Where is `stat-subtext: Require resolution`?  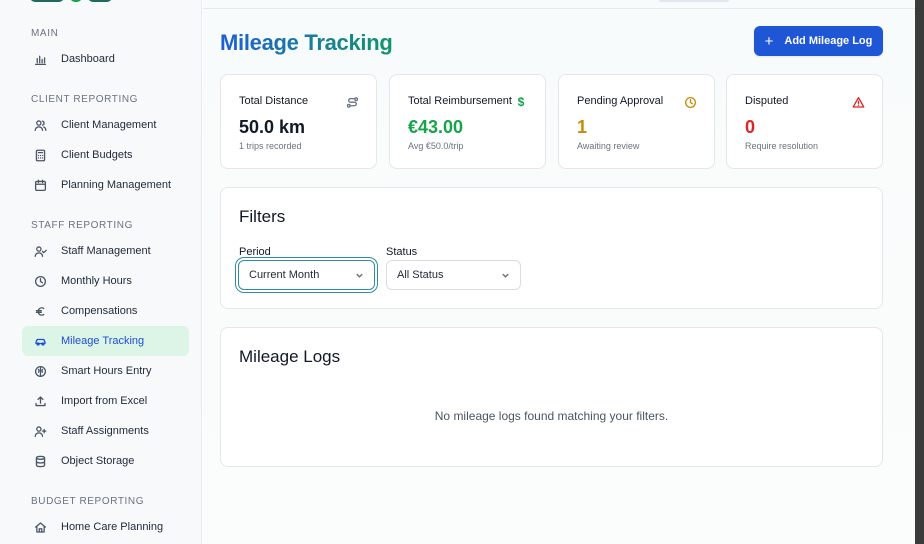 stat-subtext: Require resolution is located at coordinates (782, 146).